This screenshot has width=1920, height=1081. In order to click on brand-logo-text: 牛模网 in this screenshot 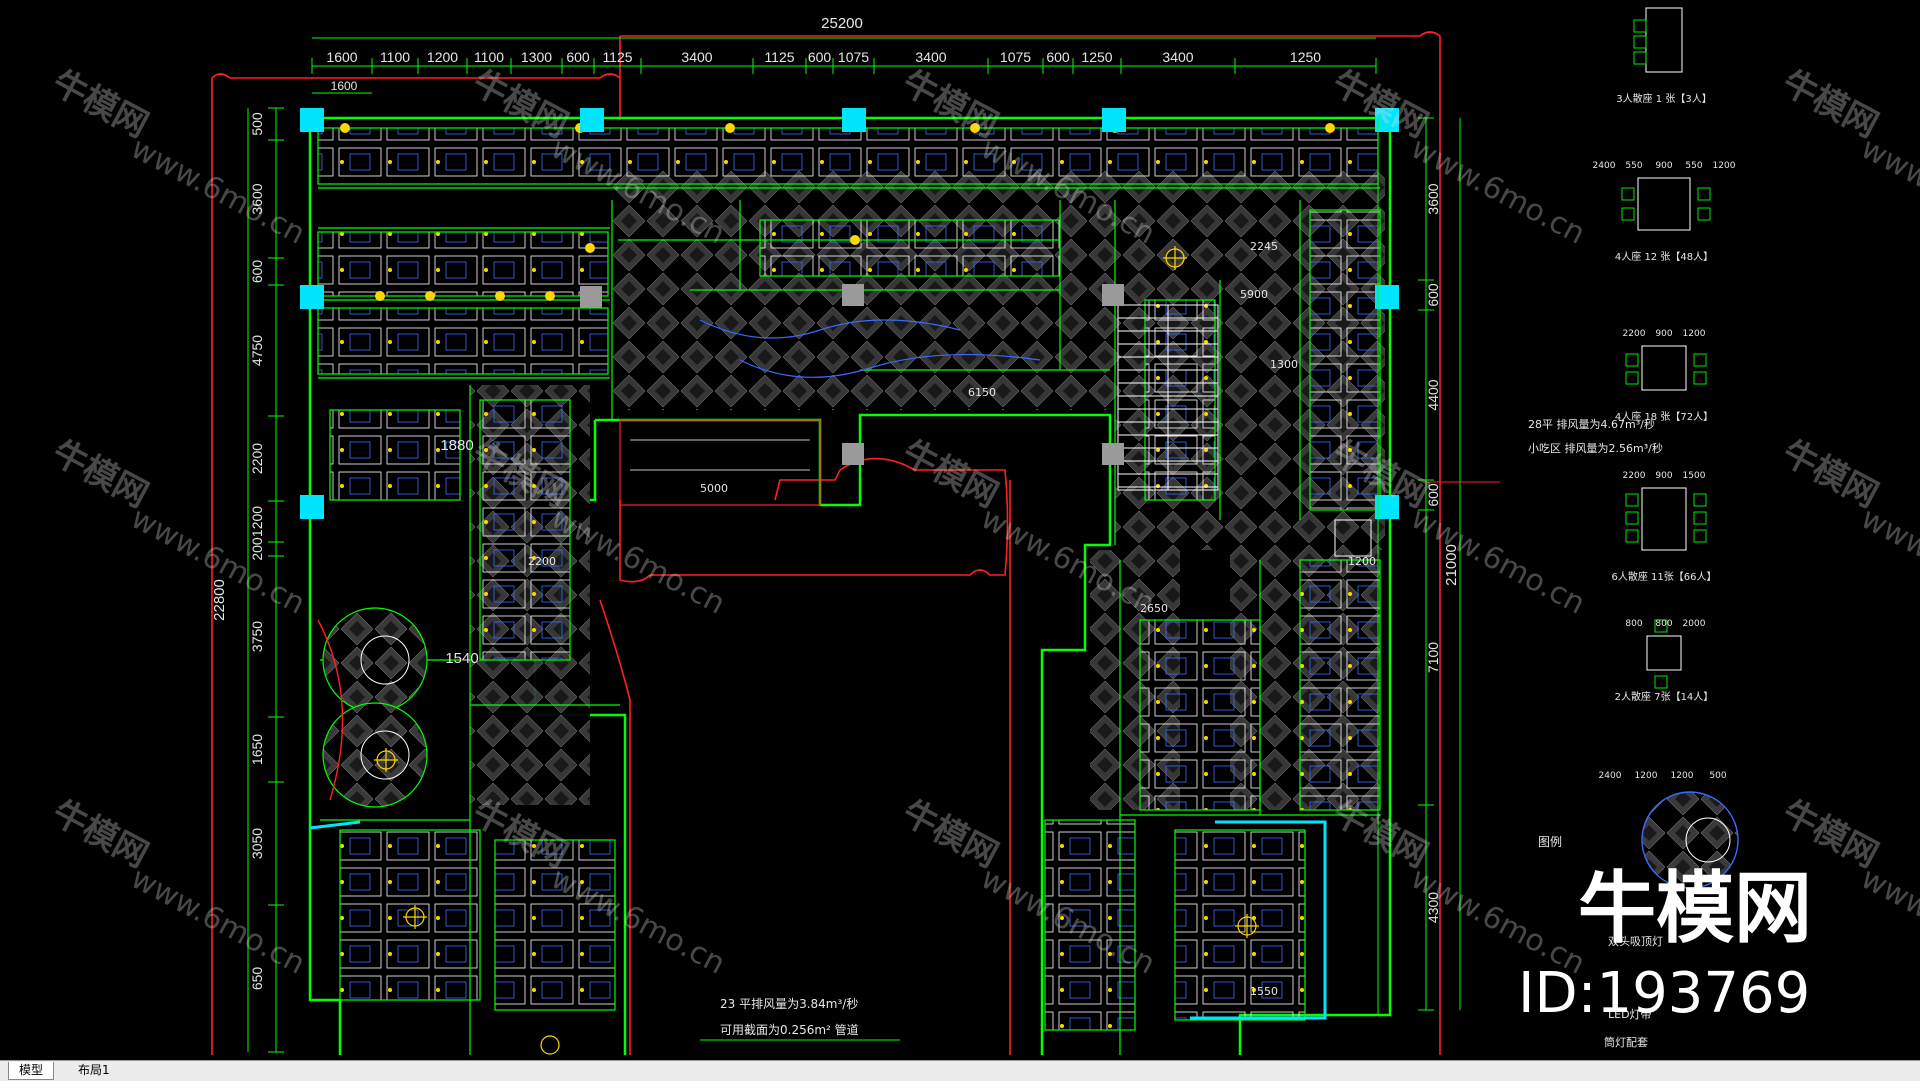, I will do `click(1695, 909)`.